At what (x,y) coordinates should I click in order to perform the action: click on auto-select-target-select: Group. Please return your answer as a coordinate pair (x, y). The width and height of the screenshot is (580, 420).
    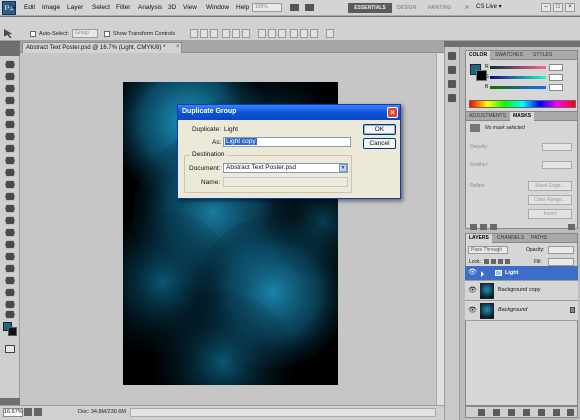
    Looking at the image, I should click on (85, 33).